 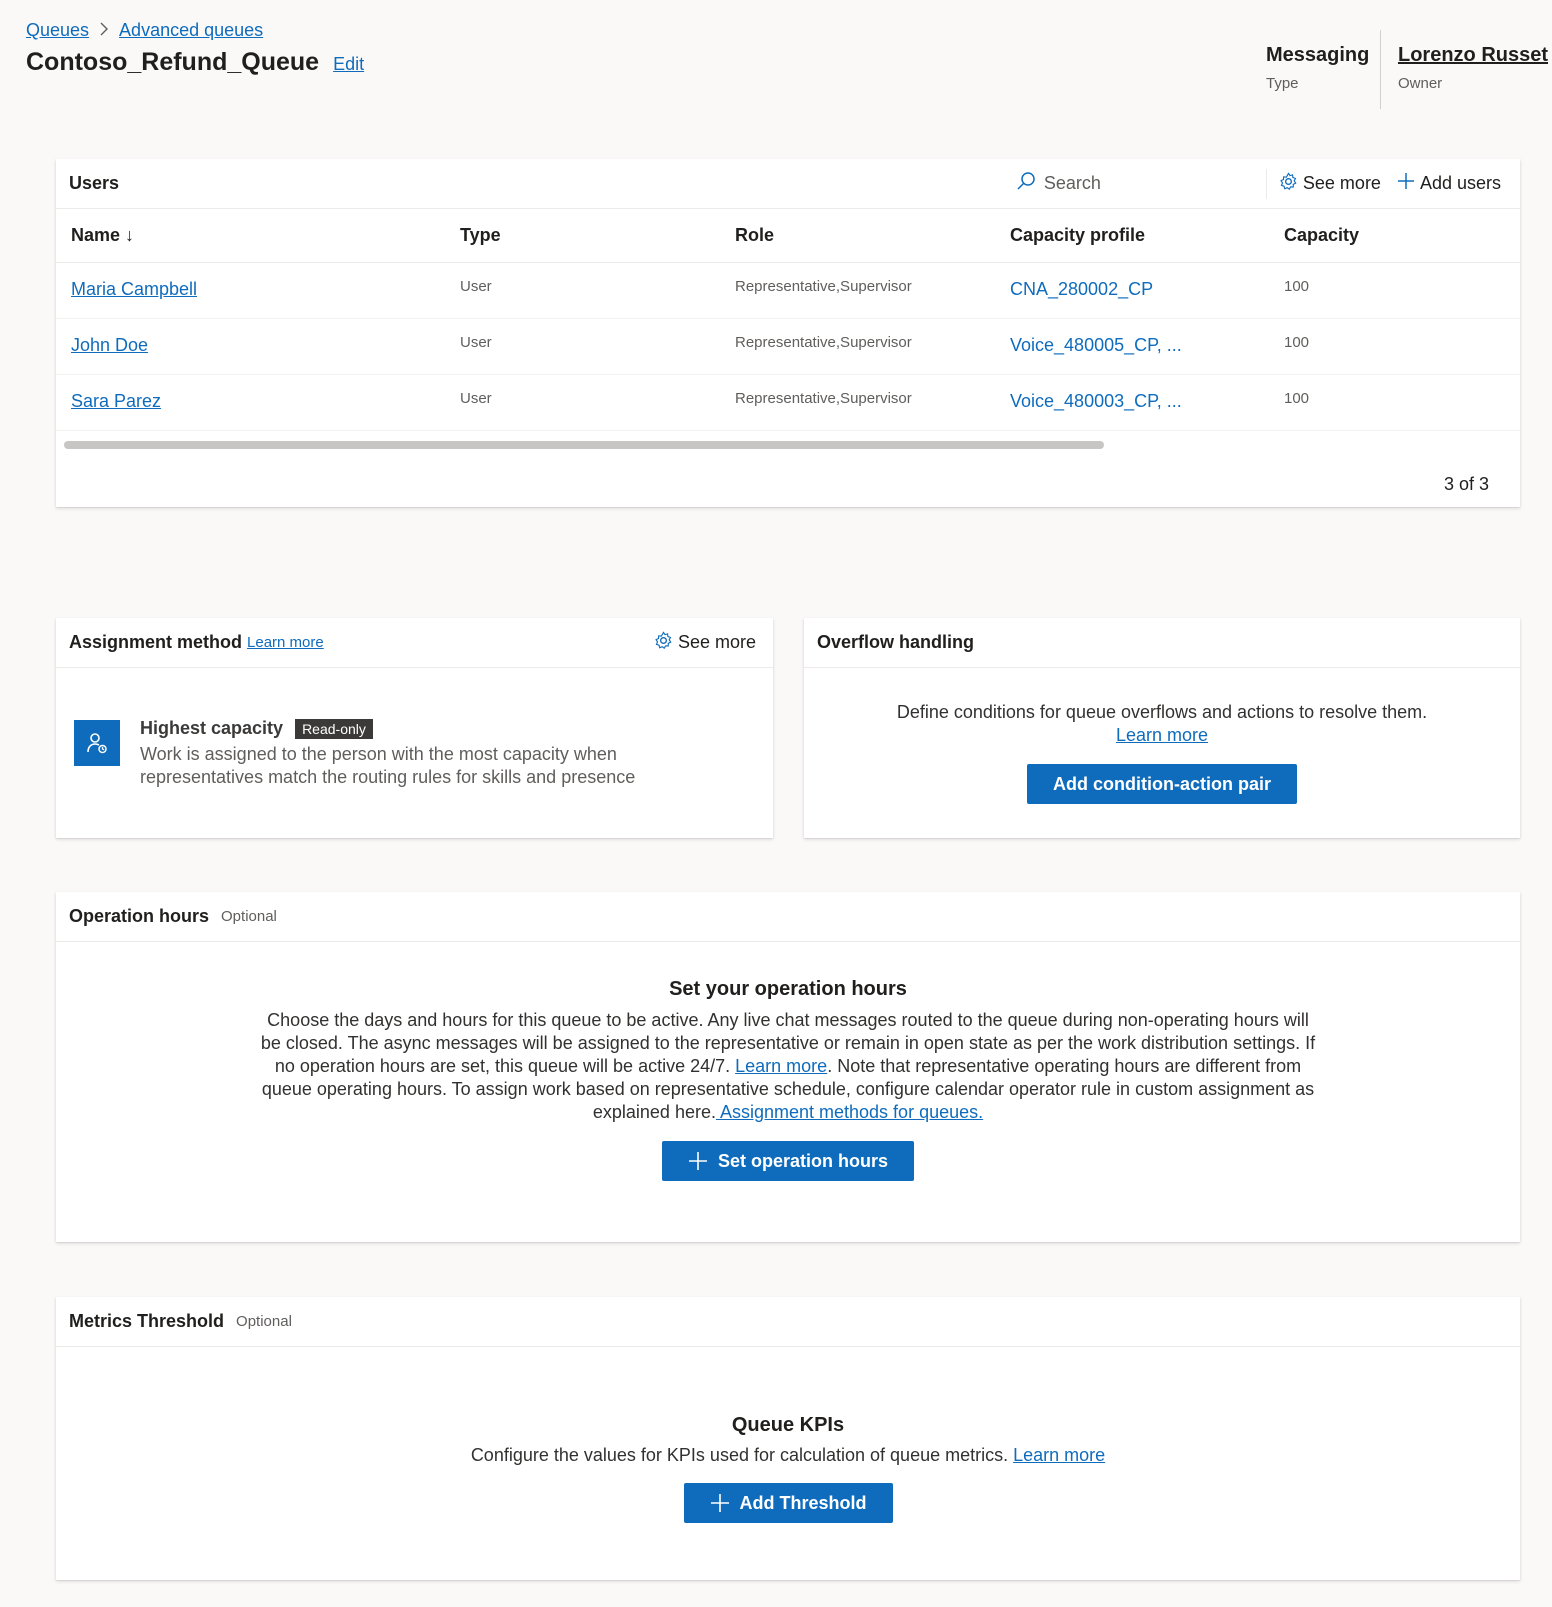 I want to click on assignment-learn-more-link: Learn more, so click(x=285, y=642).